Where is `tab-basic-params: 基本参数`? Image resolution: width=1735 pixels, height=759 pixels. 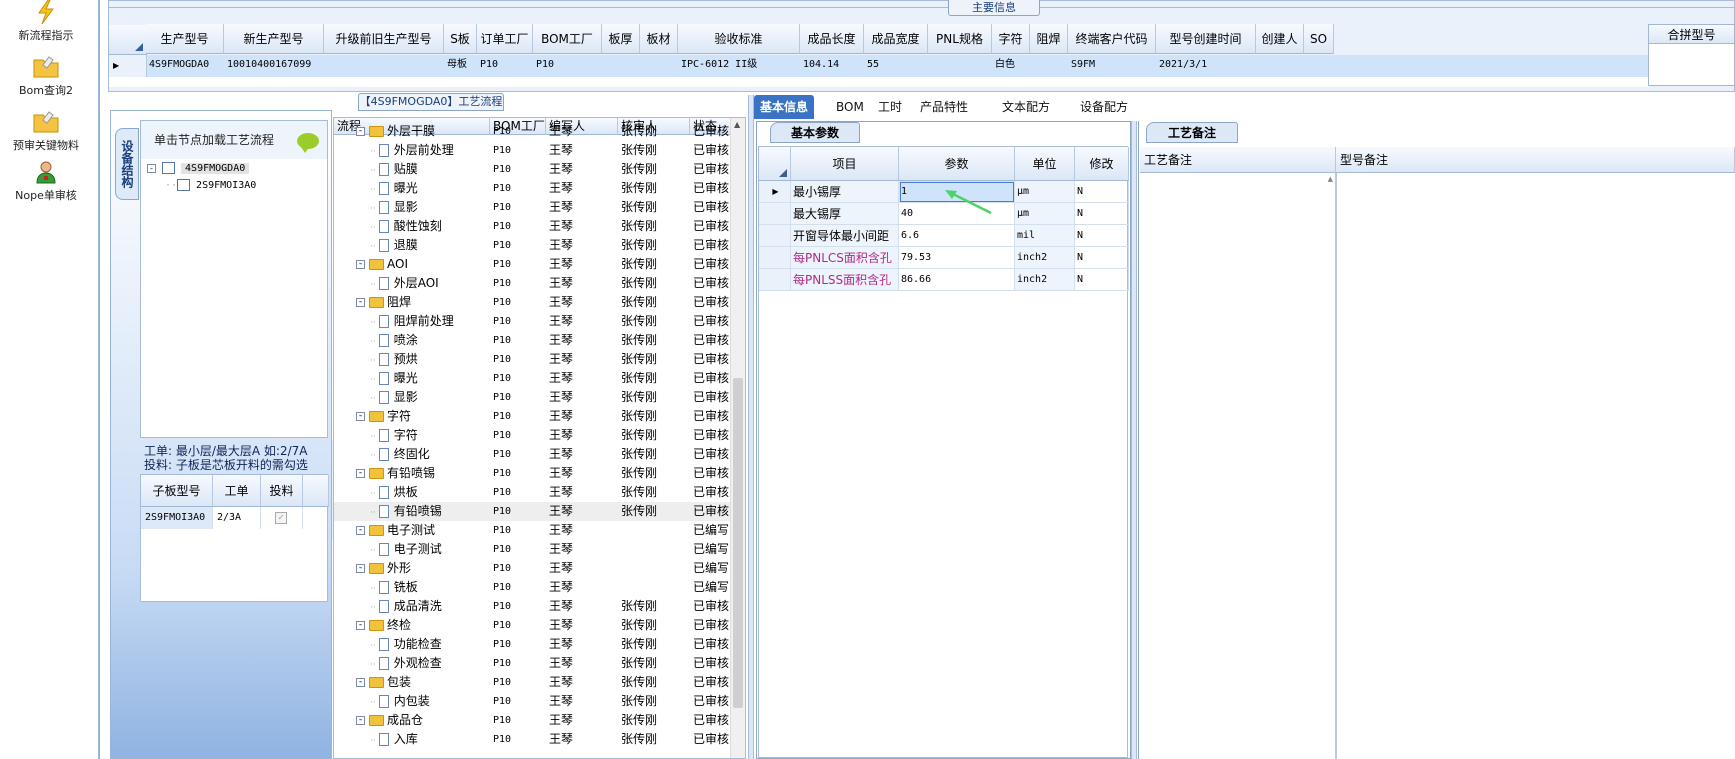
tab-basic-params: 基本参数 is located at coordinates (815, 132).